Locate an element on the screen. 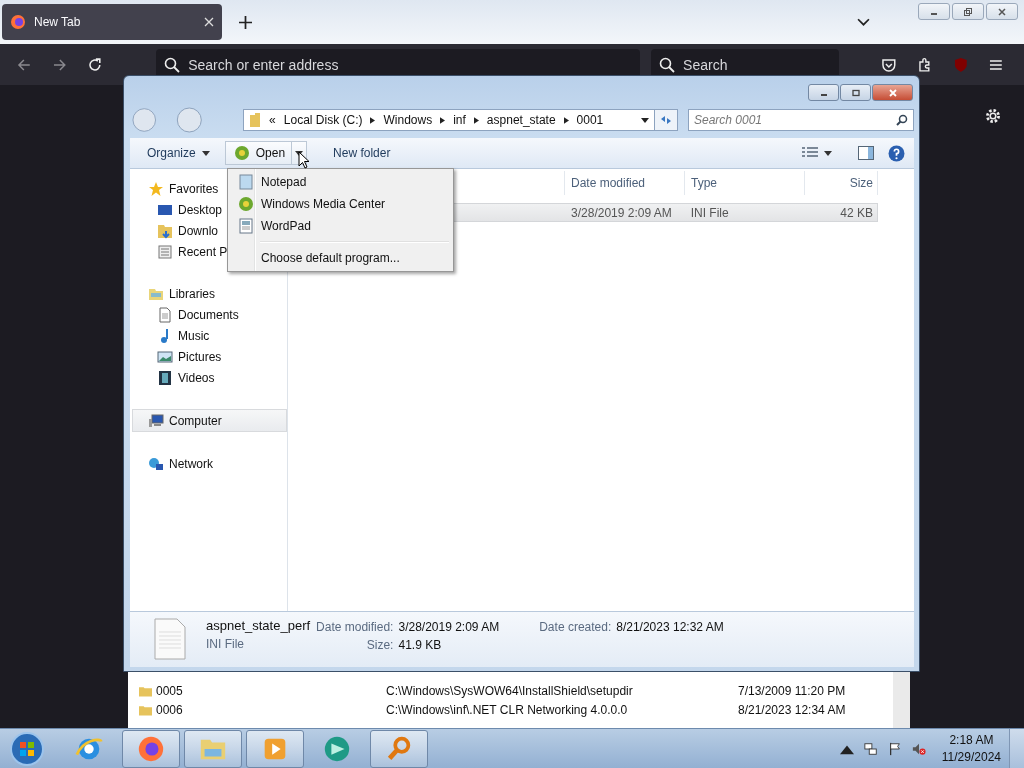 The image size is (1024, 768). column-header: Date modified is located at coordinates (625, 183).